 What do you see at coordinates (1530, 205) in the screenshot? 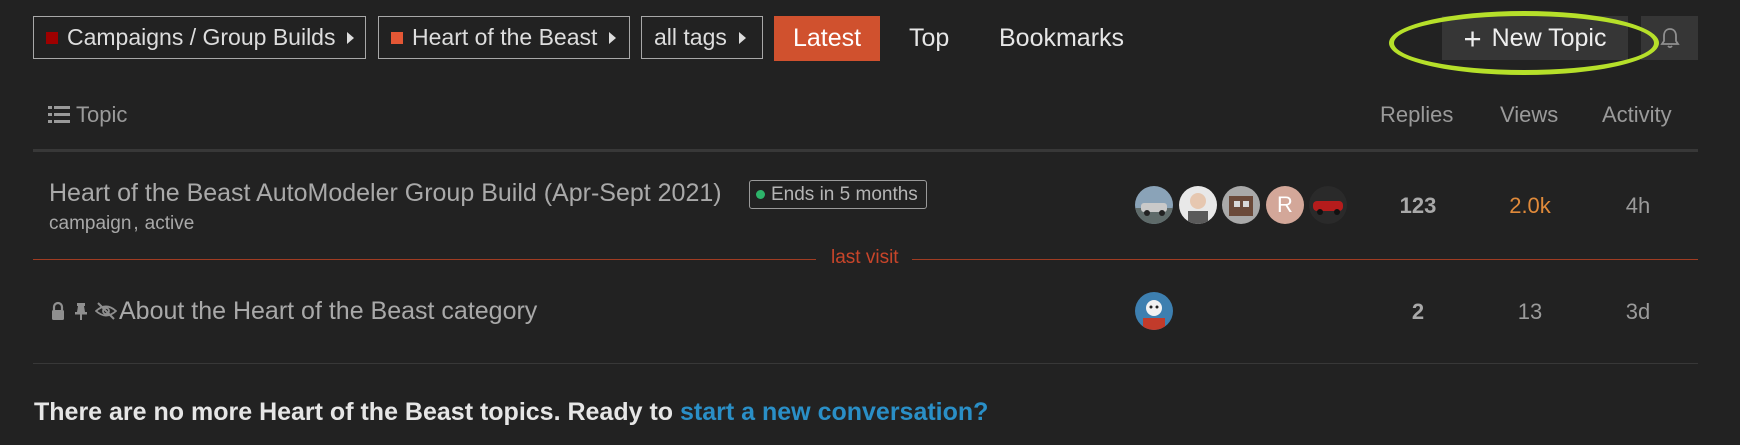
I see `views-count: 2.0k` at bounding box center [1530, 205].